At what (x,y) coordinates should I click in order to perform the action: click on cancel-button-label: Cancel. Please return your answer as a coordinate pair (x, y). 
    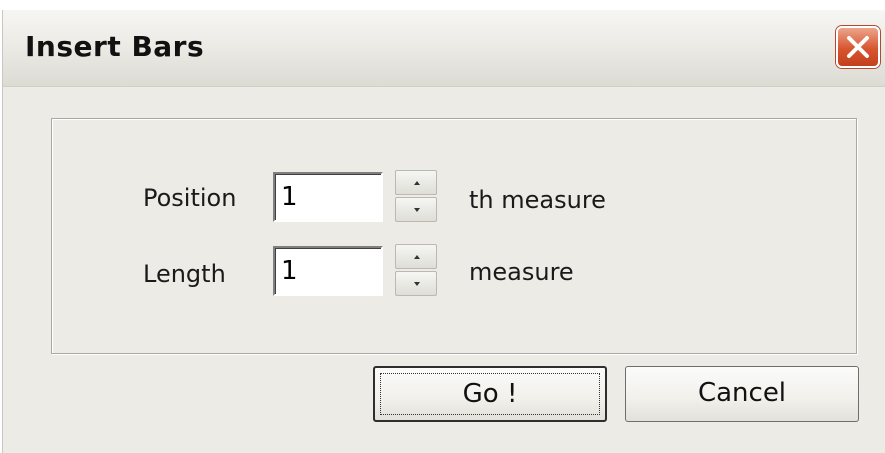
    Looking at the image, I should click on (742, 393).